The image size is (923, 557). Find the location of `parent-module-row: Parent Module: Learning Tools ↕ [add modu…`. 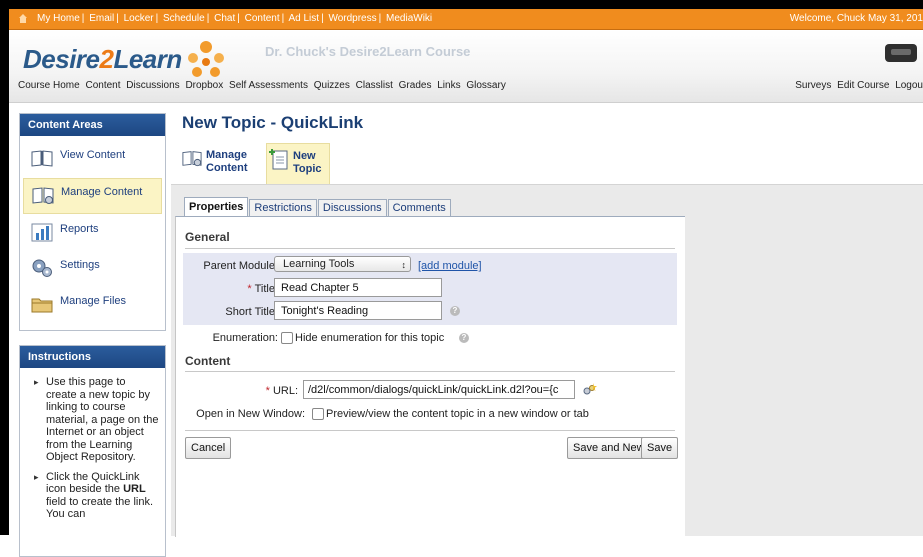

parent-module-row: Parent Module: Learning Tools ↕ [add modu… is located at coordinates (430, 266).